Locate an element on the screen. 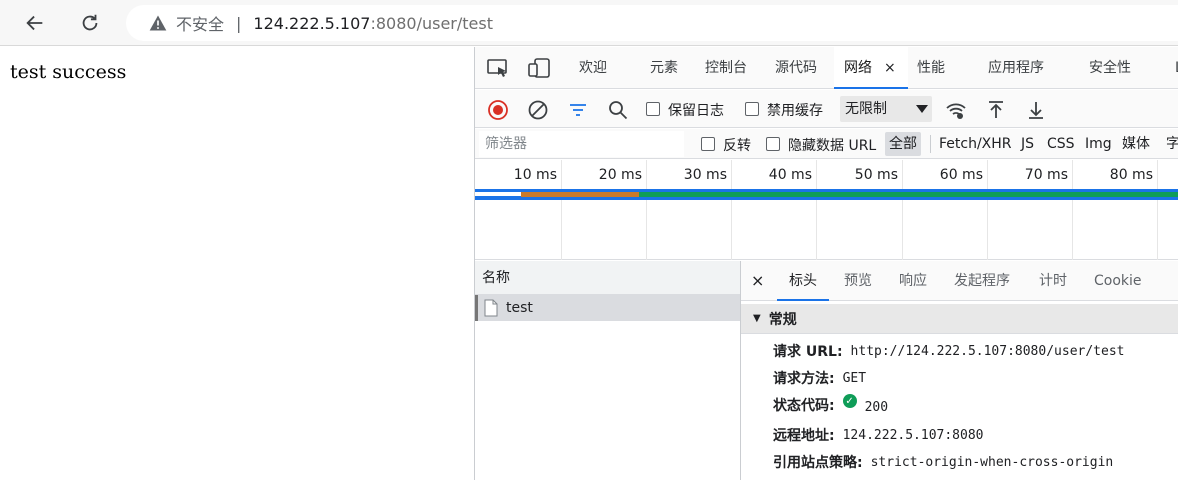 Image resolution: width=1178 pixels, height=480 pixels. tab-performance: 性能 is located at coordinates (931, 68).